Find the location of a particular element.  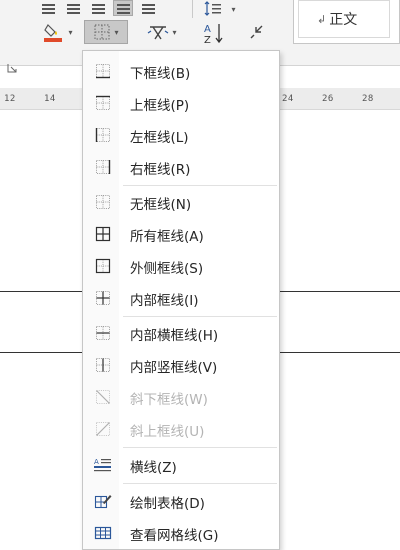

shading-button: ▾ is located at coordinates (58, 32).